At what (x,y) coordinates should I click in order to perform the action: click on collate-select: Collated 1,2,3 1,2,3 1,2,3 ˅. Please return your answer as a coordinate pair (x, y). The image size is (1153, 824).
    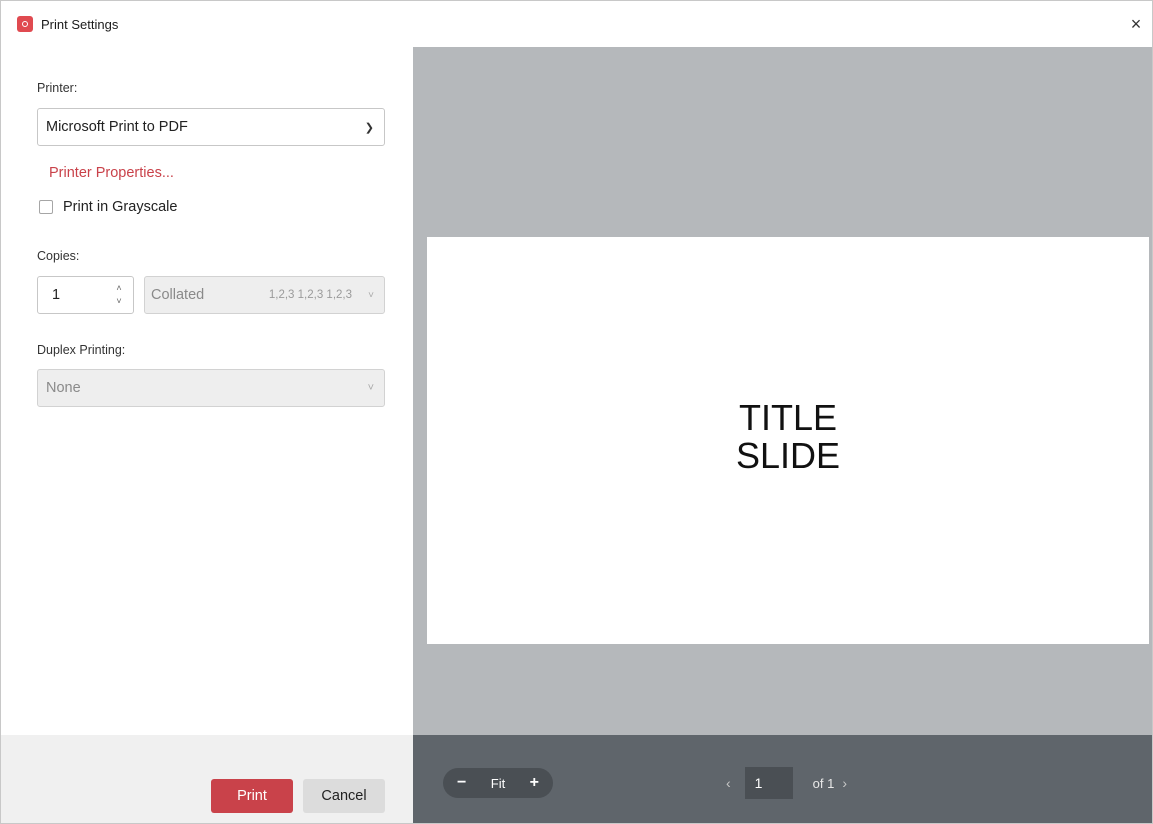
    Looking at the image, I should click on (264, 295).